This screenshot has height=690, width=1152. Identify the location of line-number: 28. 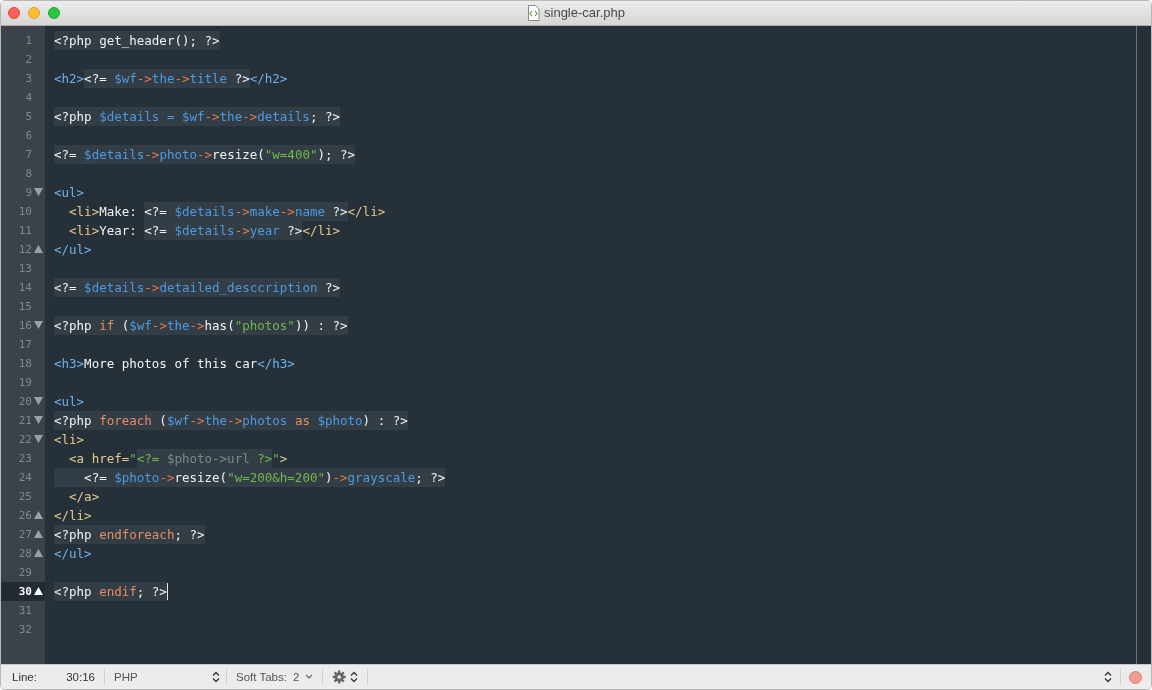
(25, 553).